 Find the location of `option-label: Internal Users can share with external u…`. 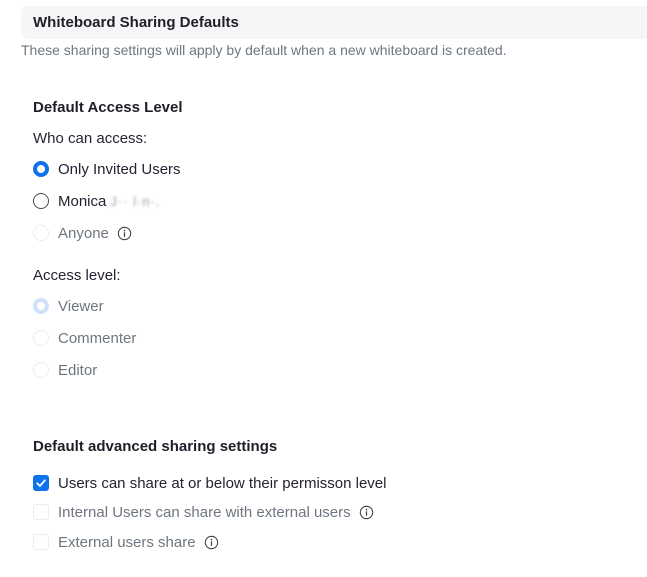

option-label: Internal Users can share with external u… is located at coordinates (204, 512).